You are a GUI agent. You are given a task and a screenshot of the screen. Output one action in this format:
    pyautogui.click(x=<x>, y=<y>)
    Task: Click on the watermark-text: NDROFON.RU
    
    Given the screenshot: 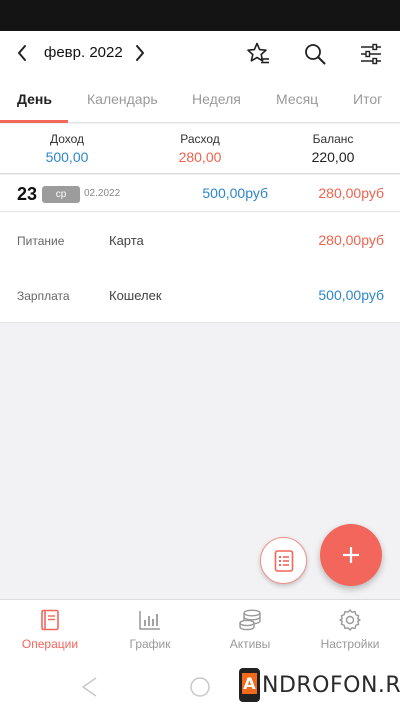 What is the action you would take?
    pyautogui.click(x=331, y=685)
    